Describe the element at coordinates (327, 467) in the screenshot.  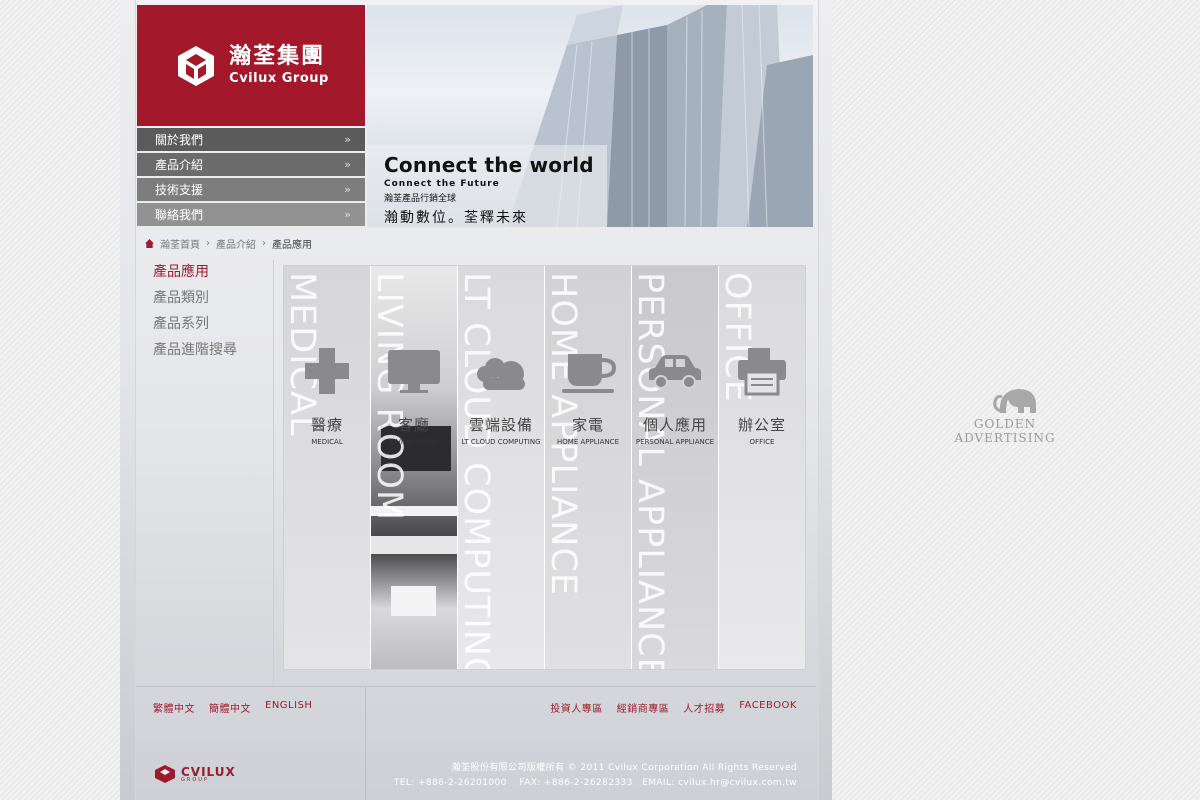
I see `application-medical: MEDICAL 醫療 MEDICAL` at that location.